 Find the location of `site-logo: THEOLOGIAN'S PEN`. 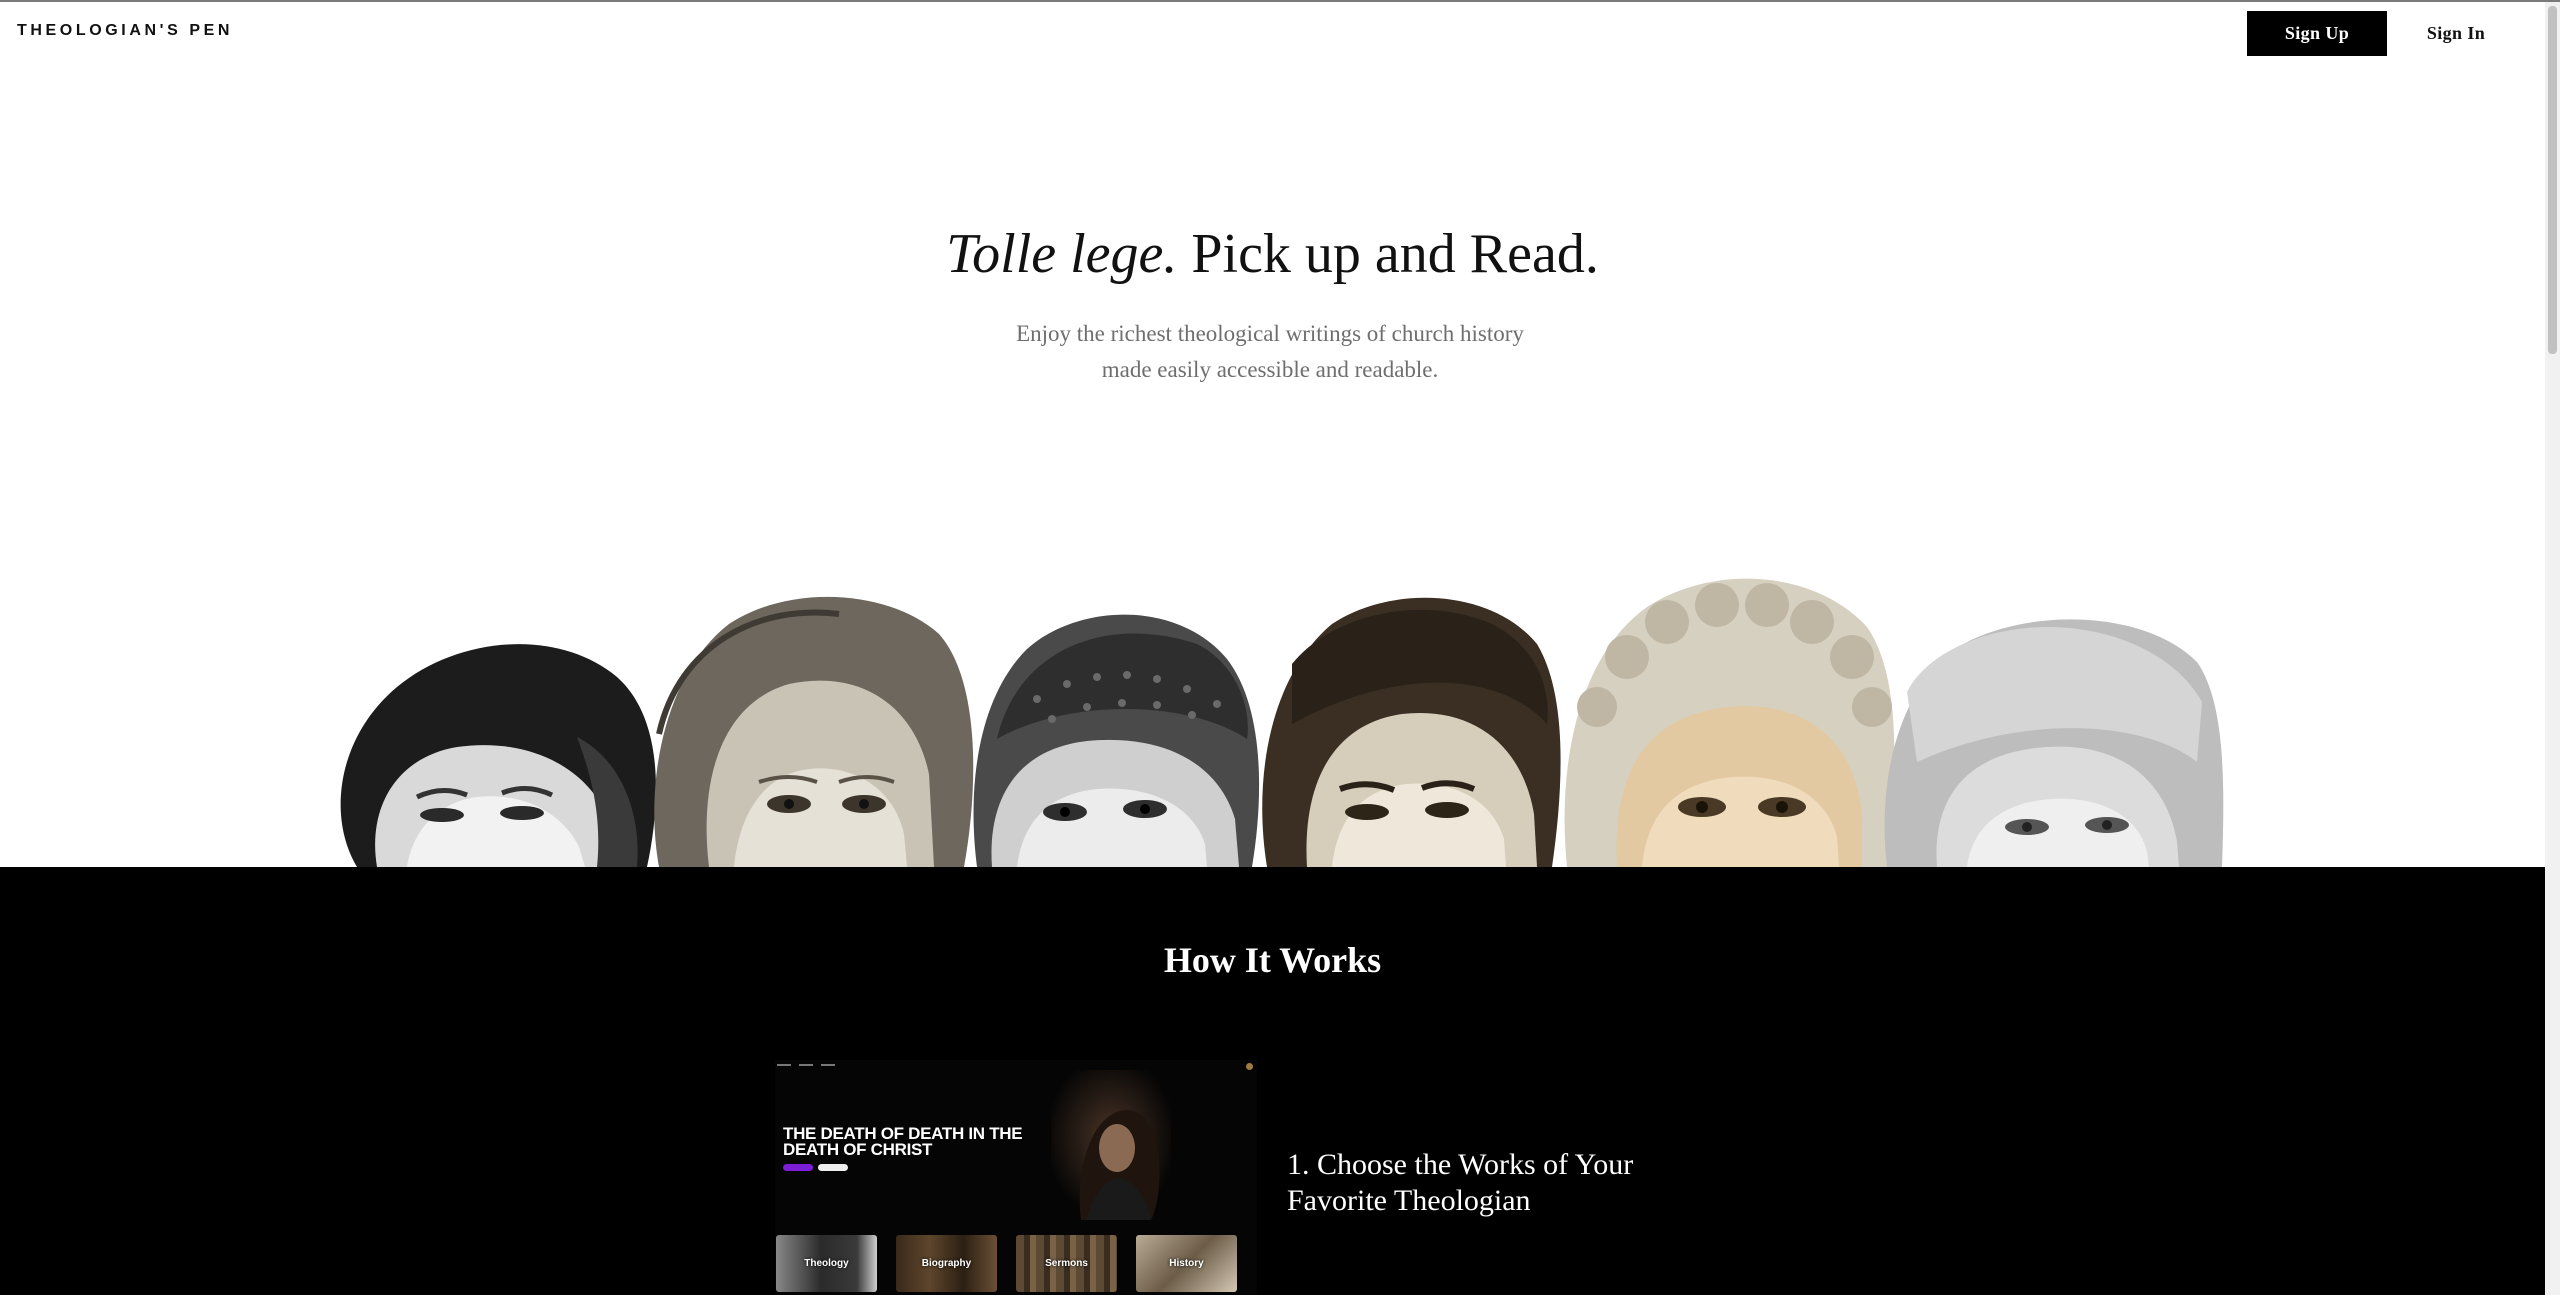

site-logo: THEOLOGIAN'S PEN is located at coordinates (125, 31).